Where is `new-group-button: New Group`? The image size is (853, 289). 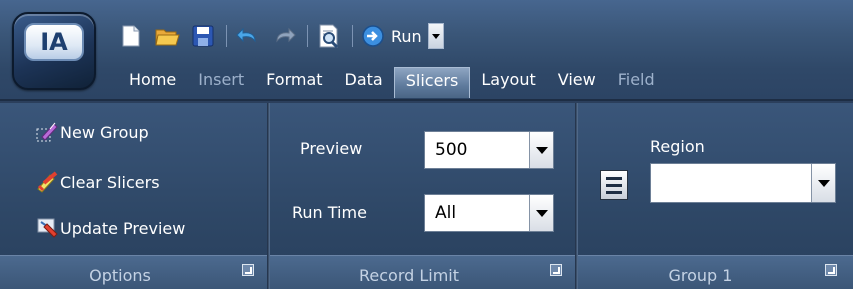 new-group-button: New Group is located at coordinates (92, 132).